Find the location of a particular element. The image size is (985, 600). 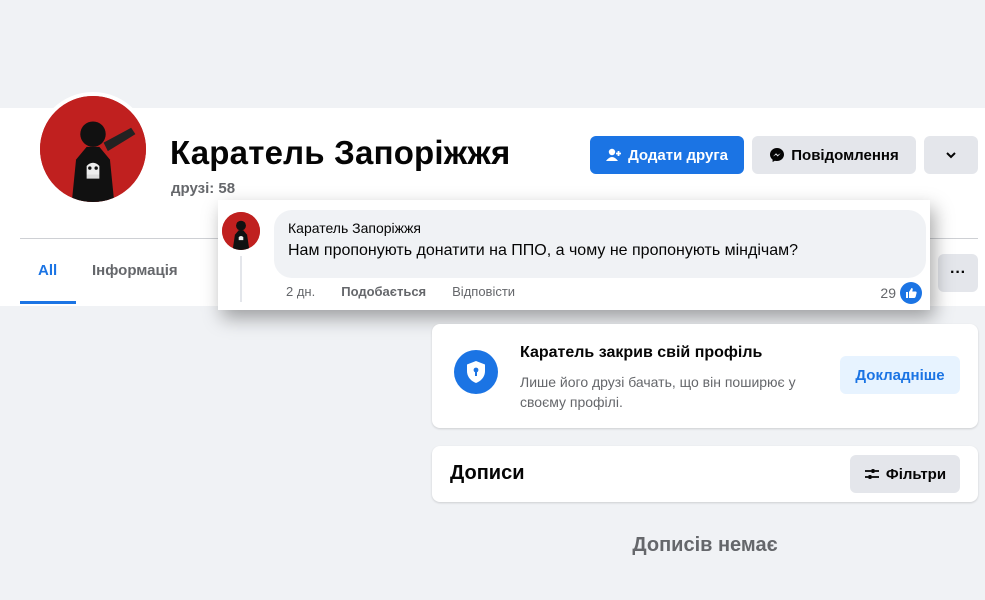

learn-more-button: Докладніше is located at coordinates (900, 375).